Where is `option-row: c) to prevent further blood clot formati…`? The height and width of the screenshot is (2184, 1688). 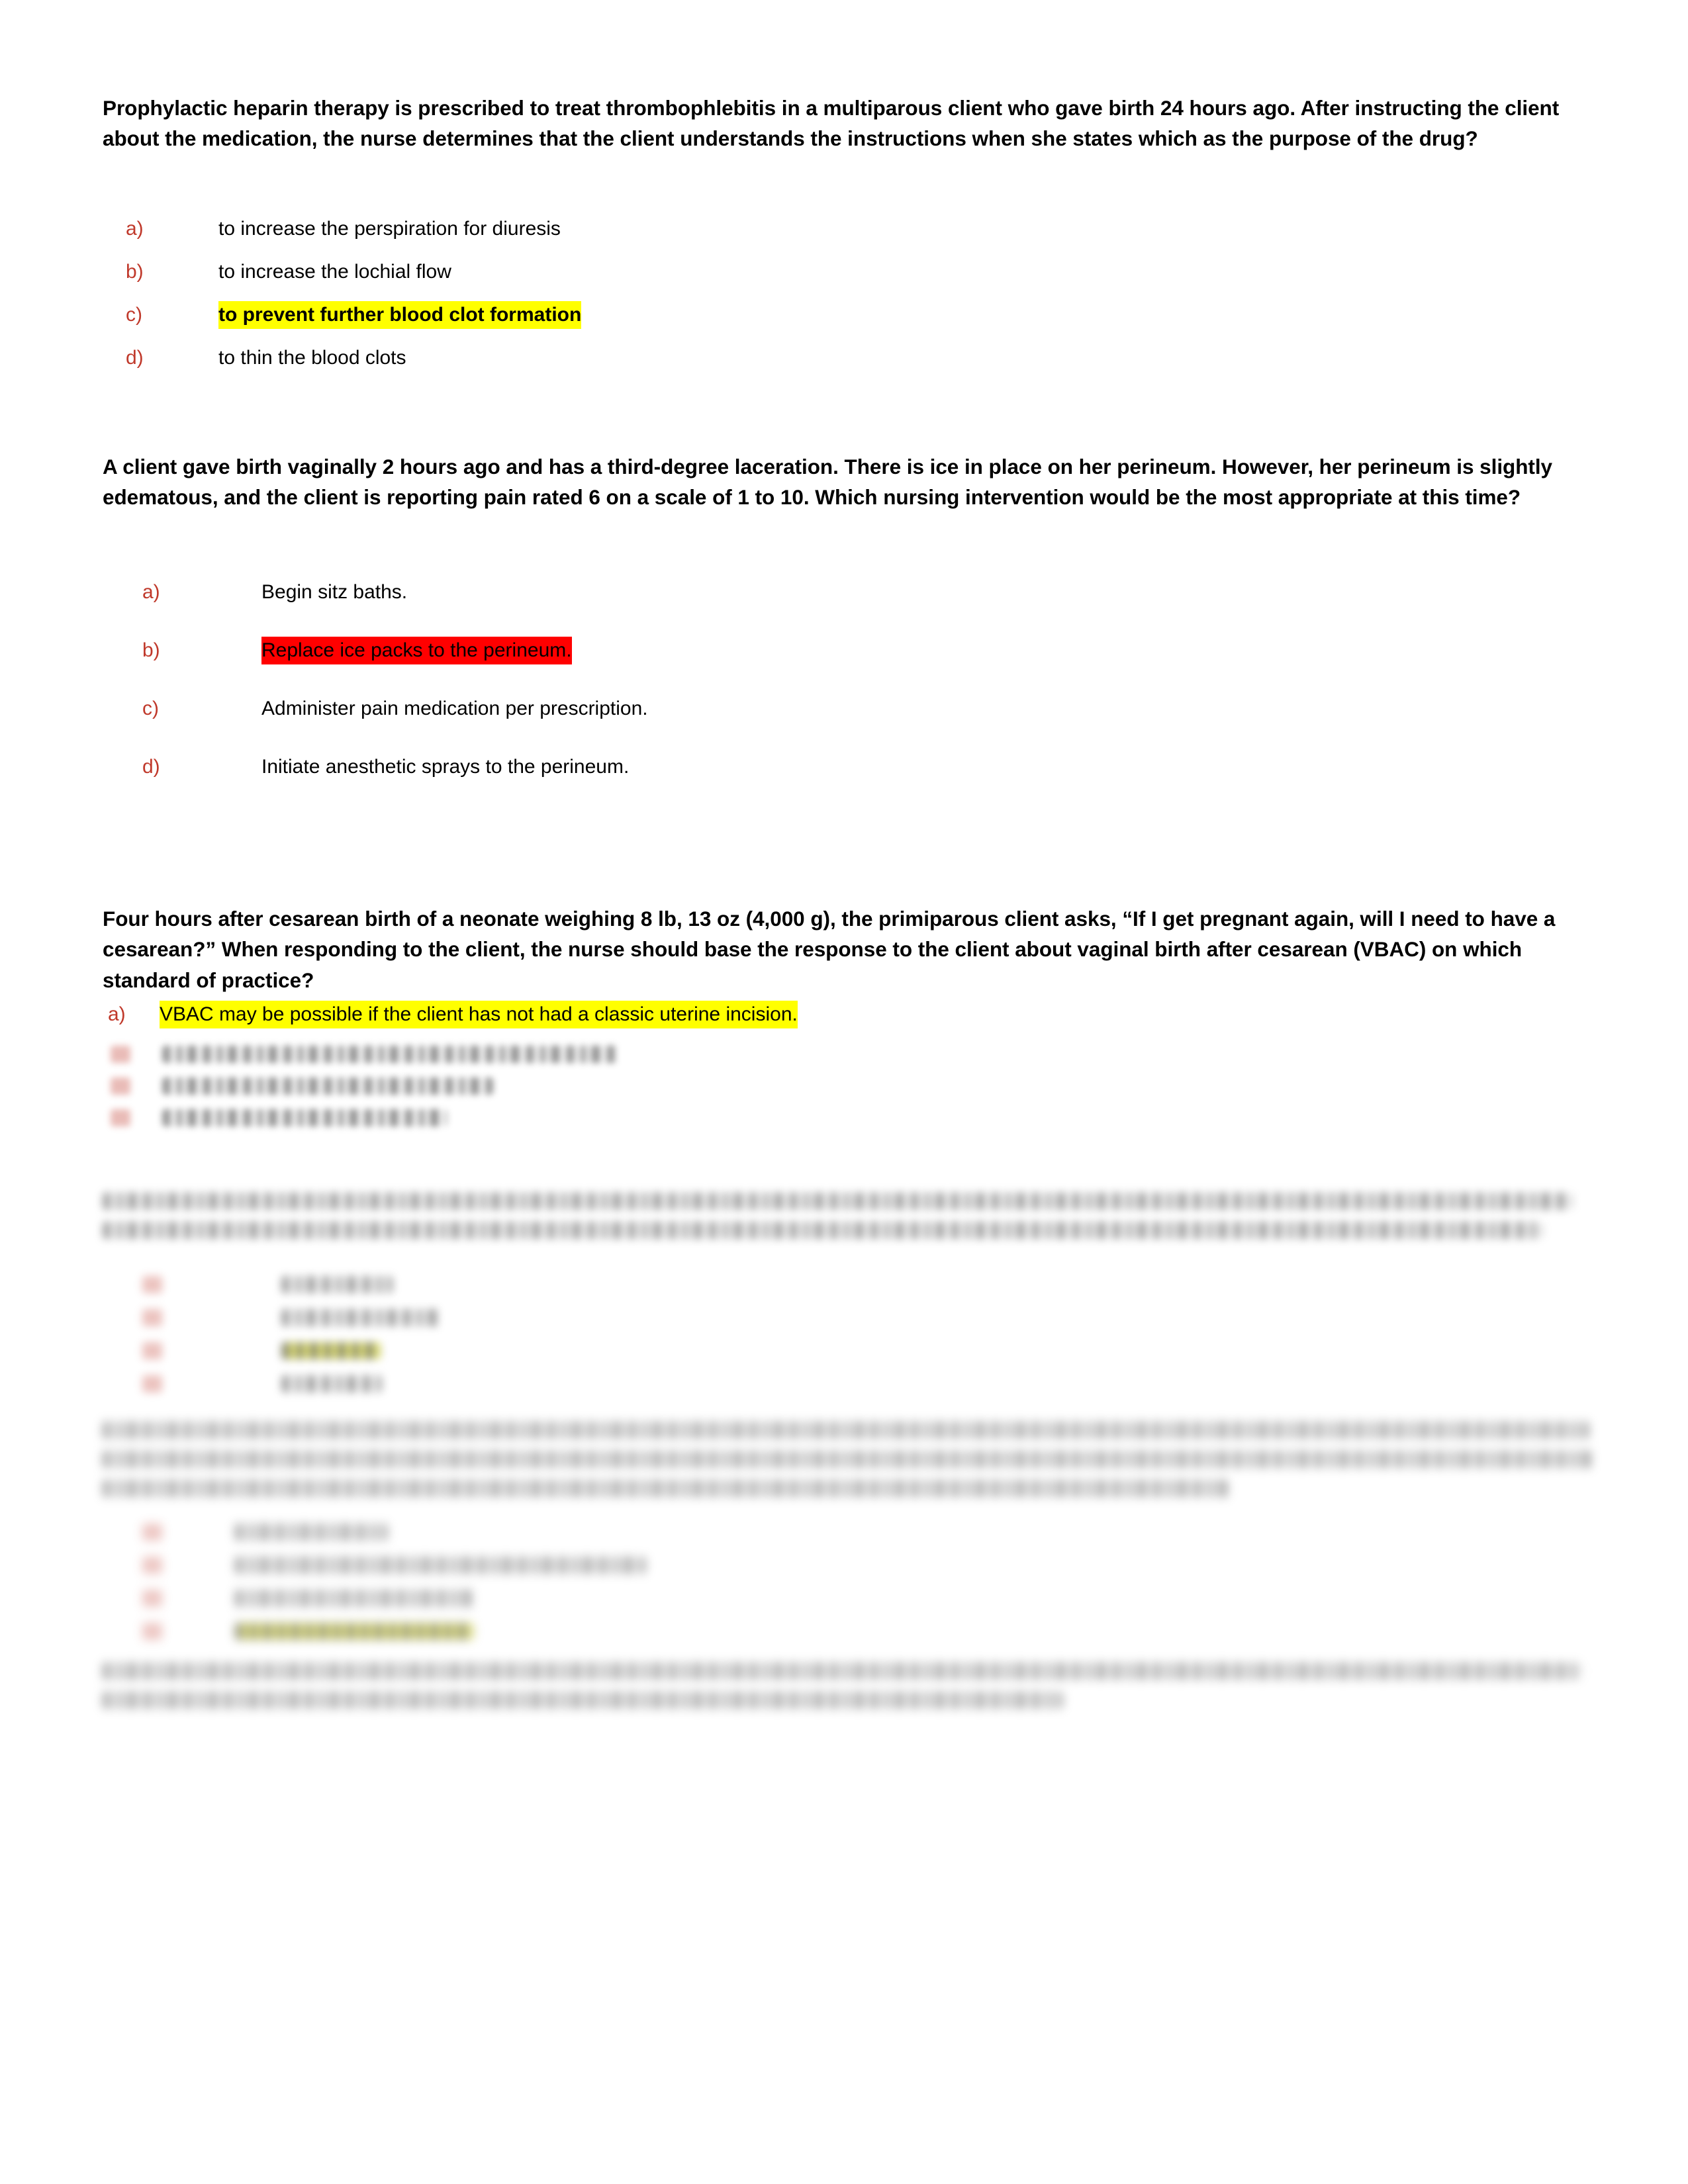 option-row: c) to prevent further blood clot formati… is located at coordinates (839, 315).